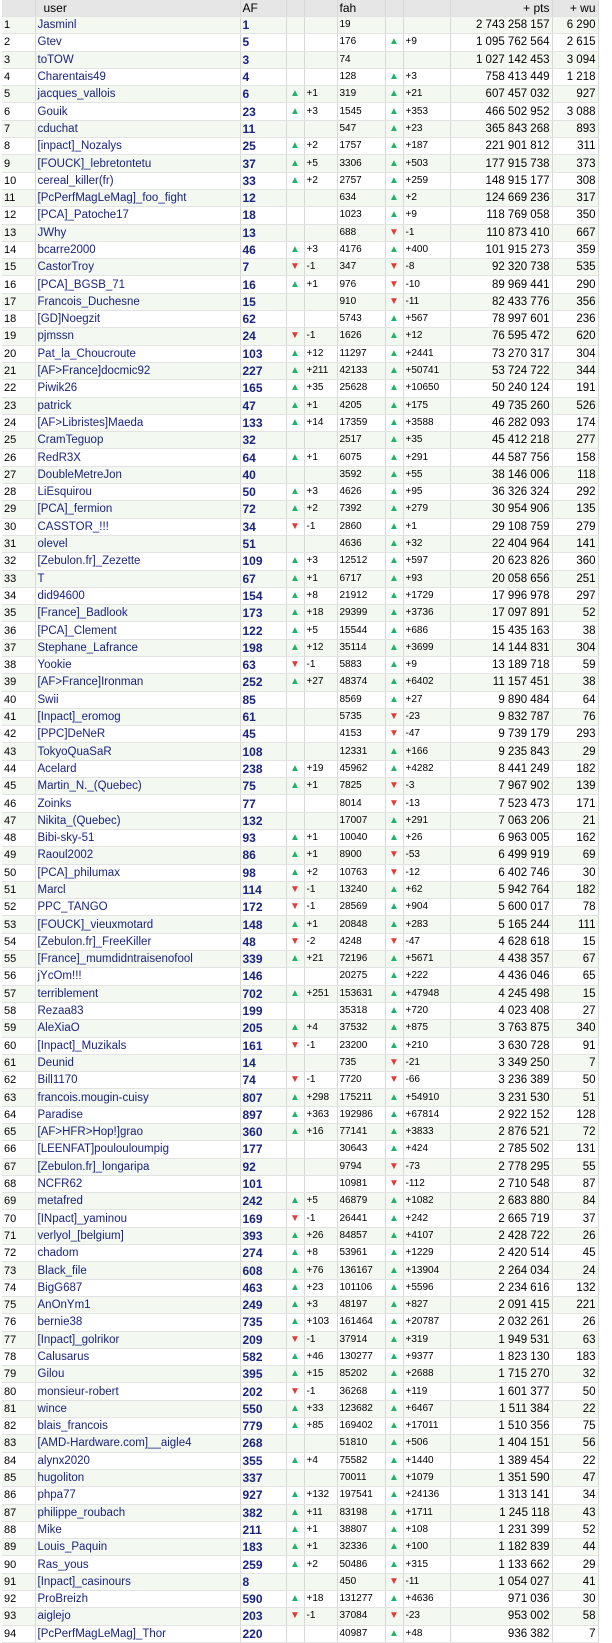 This screenshot has height=1643, width=612. What do you see at coordinates (138, 1461) in the screenshot?
I see `user-link: alynx2020` at bounding box center [138, 1461].